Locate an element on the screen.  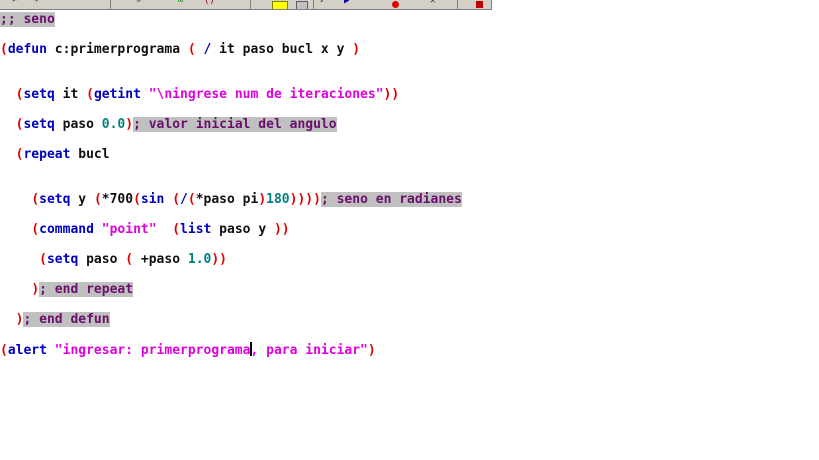
string-token: "\ningrese num de iteraciones" is located at coordinates (266, 94).